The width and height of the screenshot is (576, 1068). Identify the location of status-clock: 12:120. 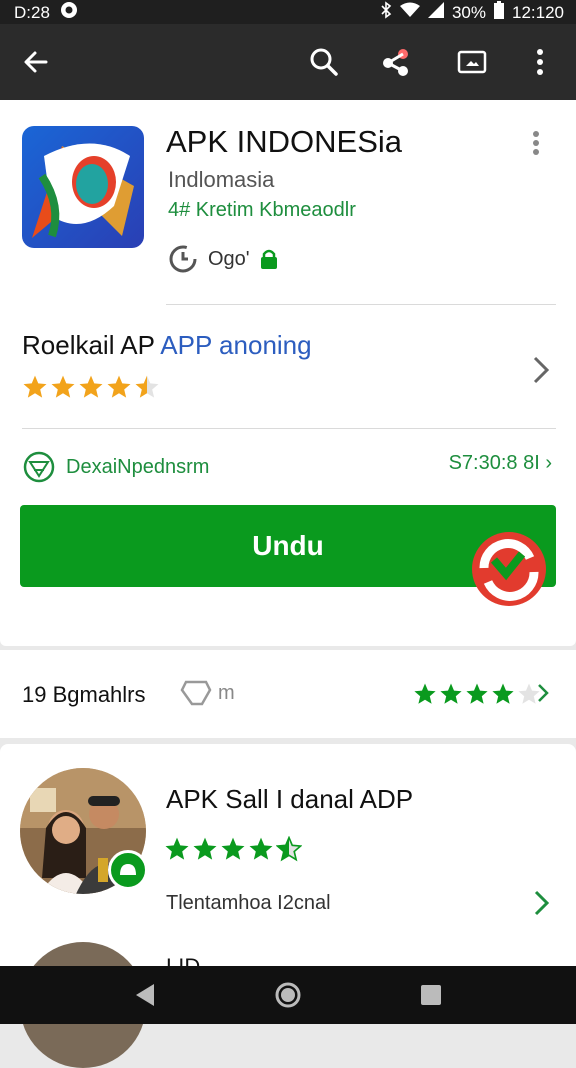
(538, 12).